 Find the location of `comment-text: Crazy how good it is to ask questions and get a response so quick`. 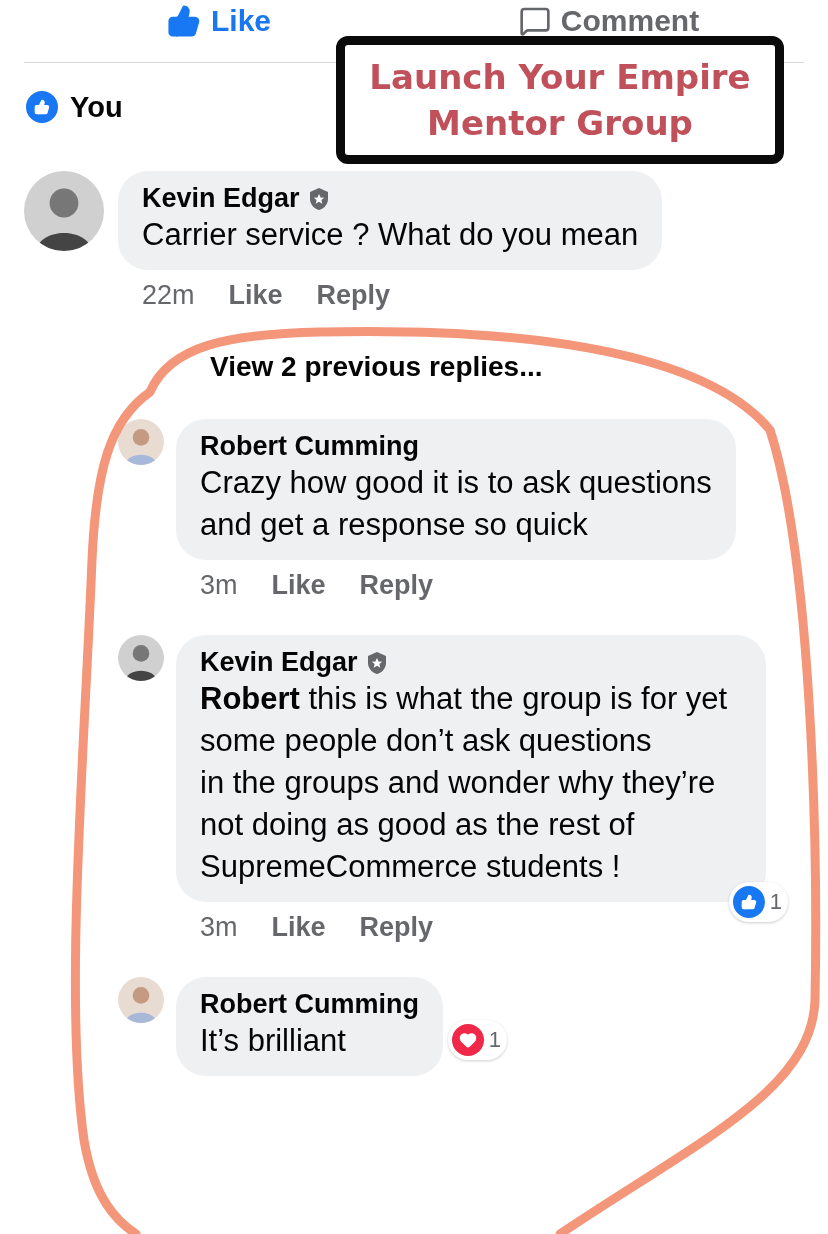

comment-text: Crazy how good it is to ask questions and get a response so quick is located at coordinates (456, 504).